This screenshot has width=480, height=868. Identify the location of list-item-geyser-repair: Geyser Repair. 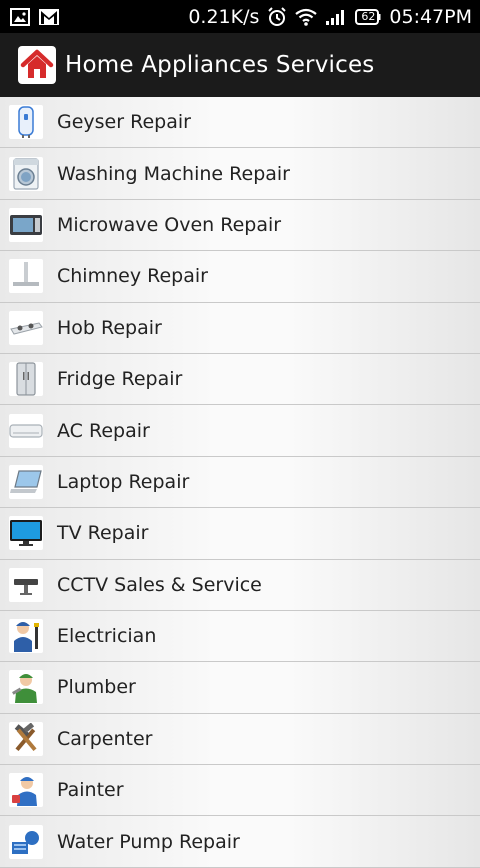
(240, 123).